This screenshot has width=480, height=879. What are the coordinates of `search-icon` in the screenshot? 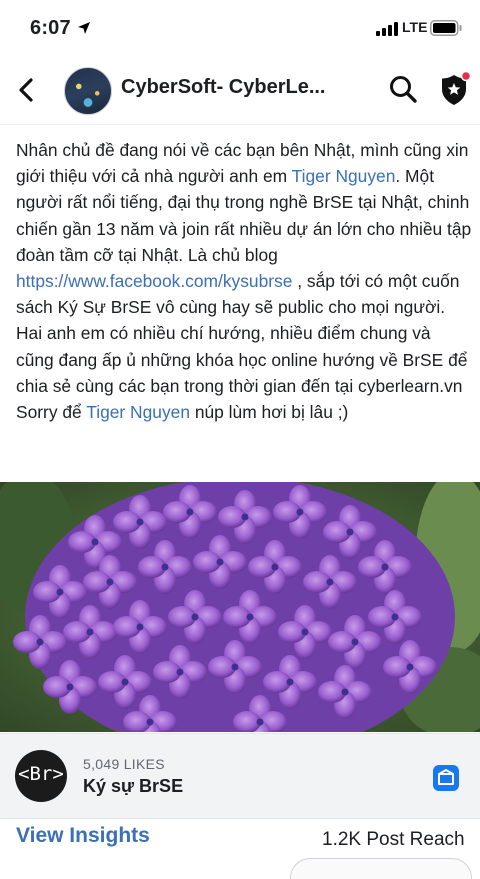 It's located at (403, 89).